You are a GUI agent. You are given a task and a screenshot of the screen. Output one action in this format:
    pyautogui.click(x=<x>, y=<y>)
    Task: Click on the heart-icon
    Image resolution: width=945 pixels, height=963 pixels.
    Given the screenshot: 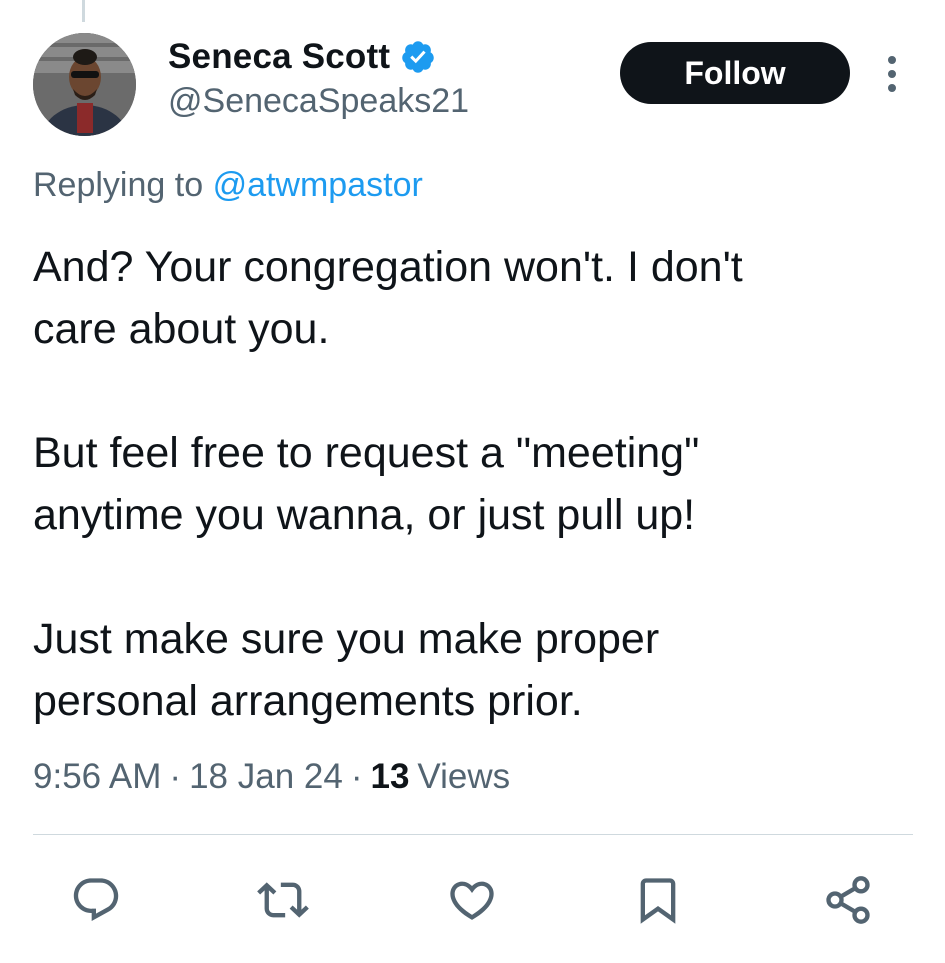 What is the action you would take?
    pyautogui.click(x=472, y=900)
    